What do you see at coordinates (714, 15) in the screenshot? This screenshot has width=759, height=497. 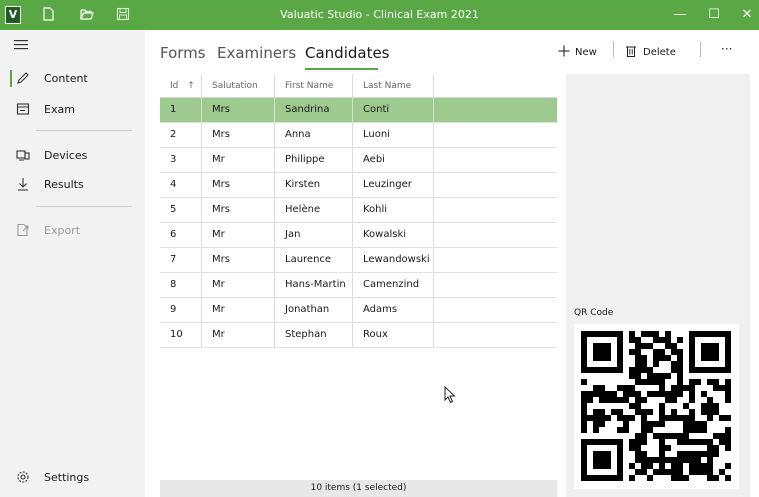 I see `maximize-button: ☐` at bounding box center [714, 15].